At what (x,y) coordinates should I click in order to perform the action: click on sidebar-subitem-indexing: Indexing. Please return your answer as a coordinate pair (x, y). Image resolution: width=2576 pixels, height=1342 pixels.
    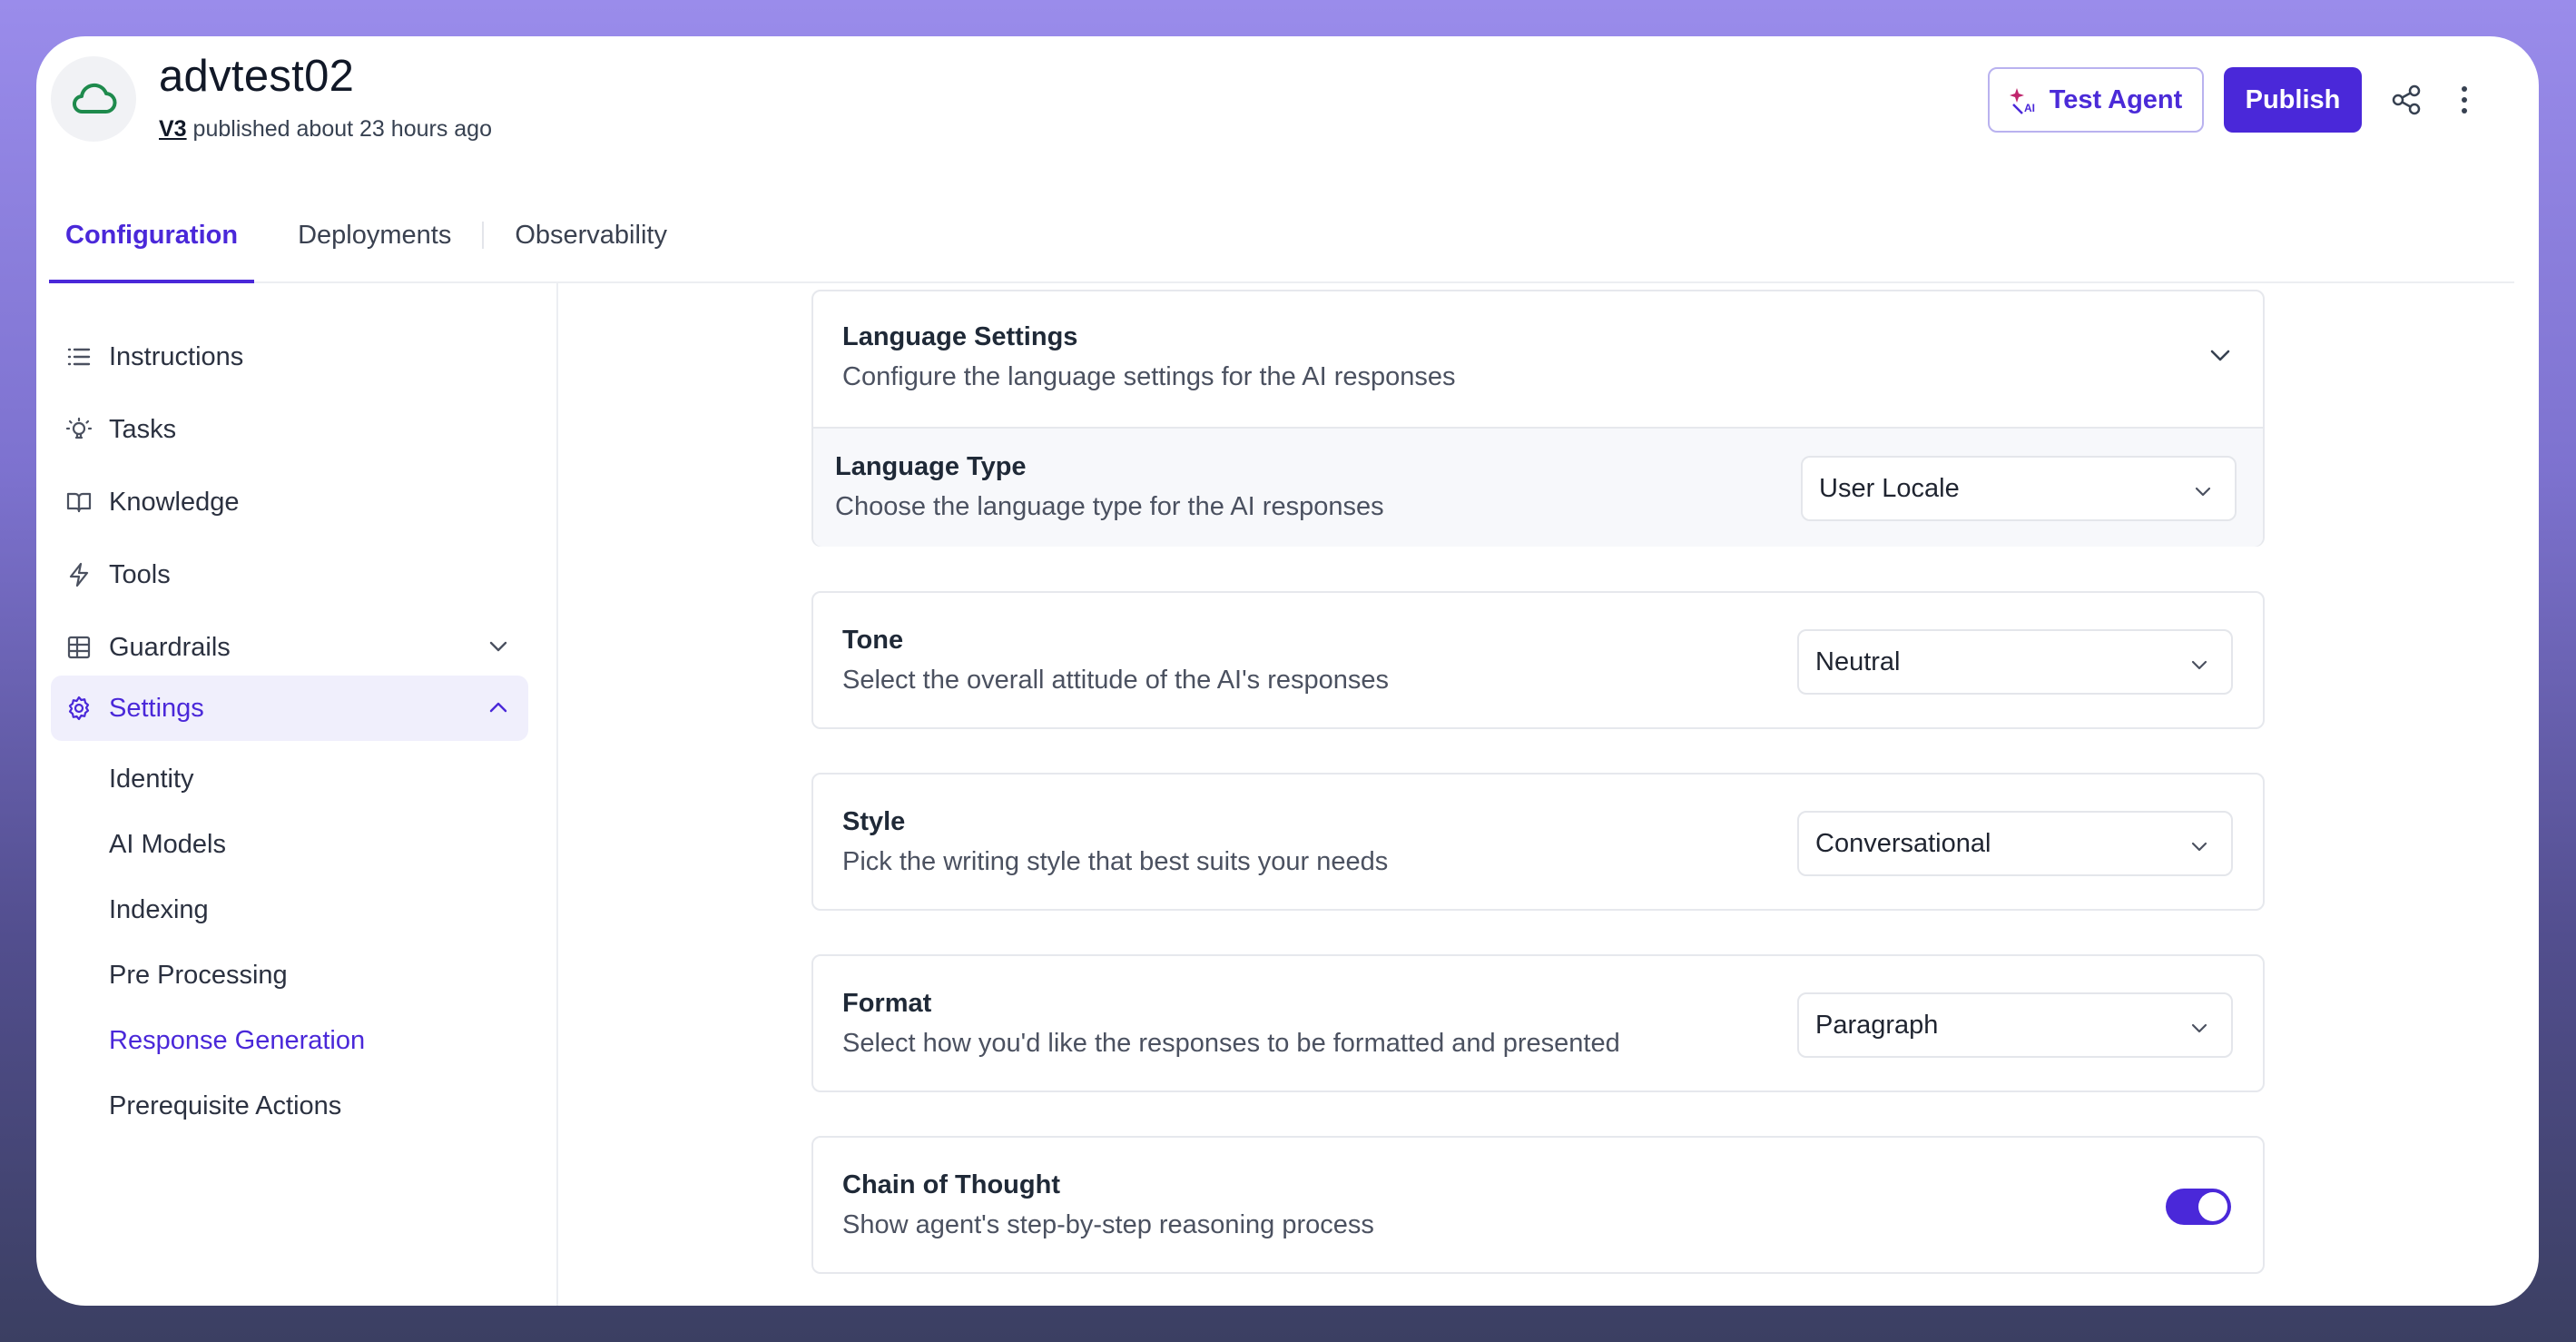
    Looking at the image, I should click on (159, 910).